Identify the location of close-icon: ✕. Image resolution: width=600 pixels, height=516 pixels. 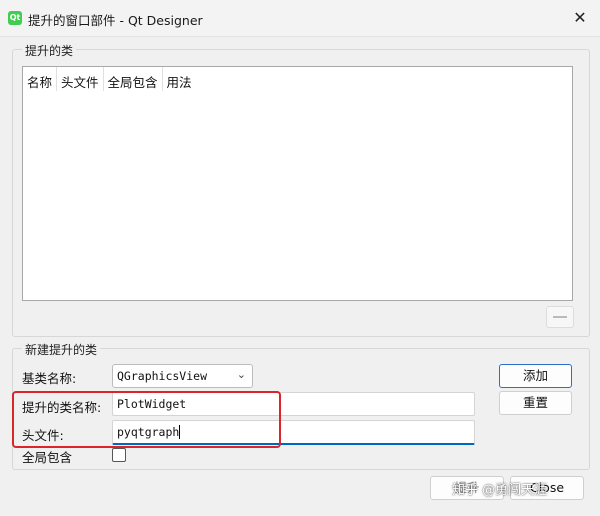
(580, 18).